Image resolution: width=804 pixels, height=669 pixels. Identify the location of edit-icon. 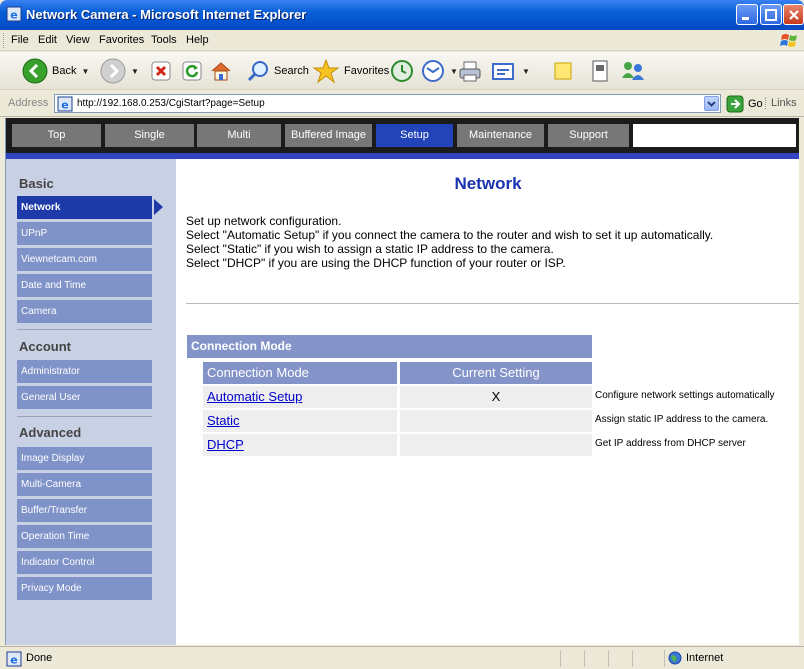
(503, 71).